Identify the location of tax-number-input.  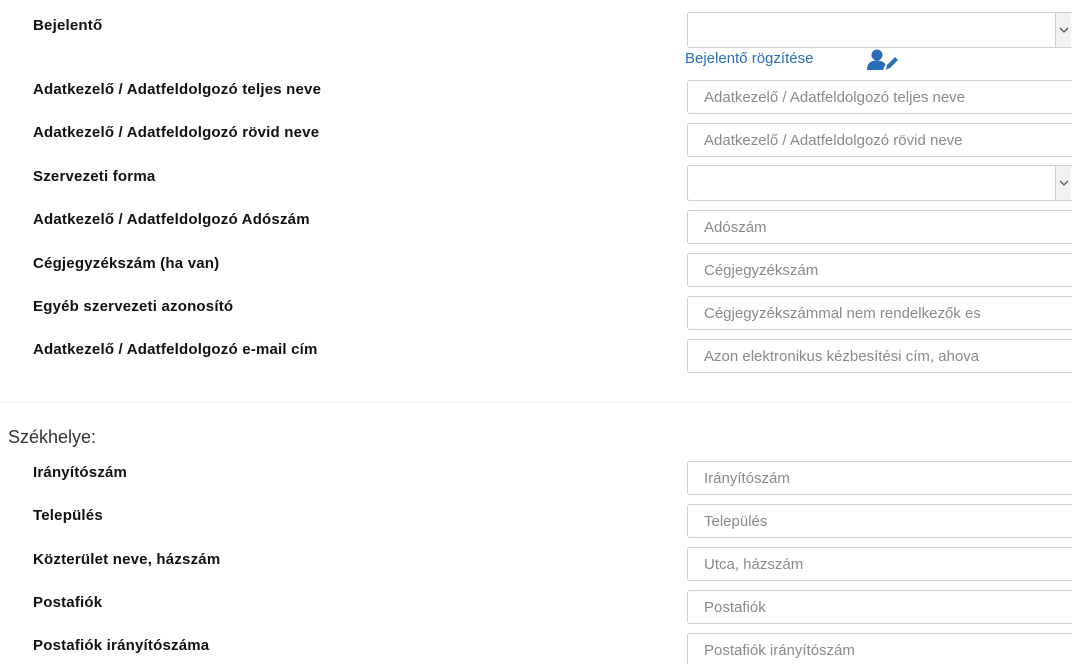
(879, 227).